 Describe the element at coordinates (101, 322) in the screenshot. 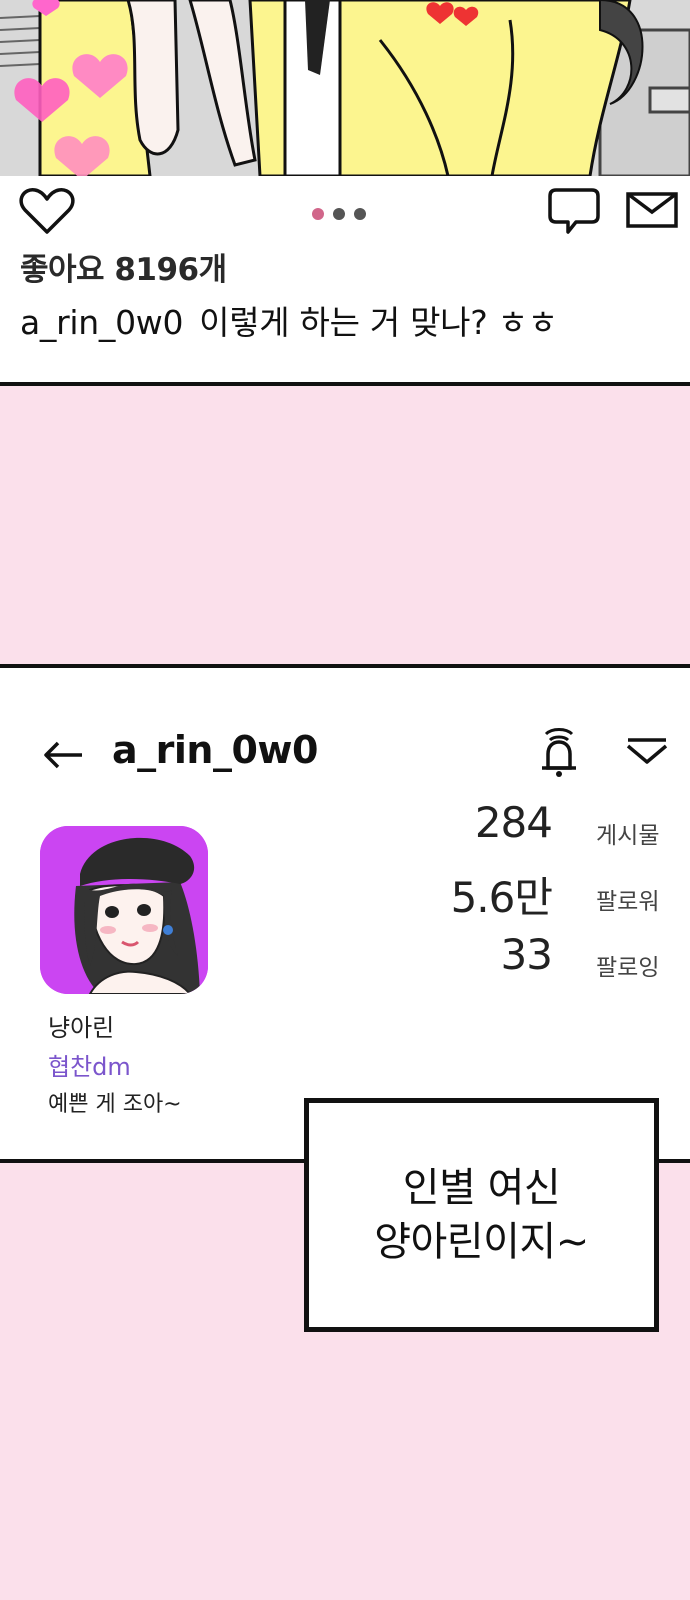

I see `caption-username: a_rin_0w0` at that location.